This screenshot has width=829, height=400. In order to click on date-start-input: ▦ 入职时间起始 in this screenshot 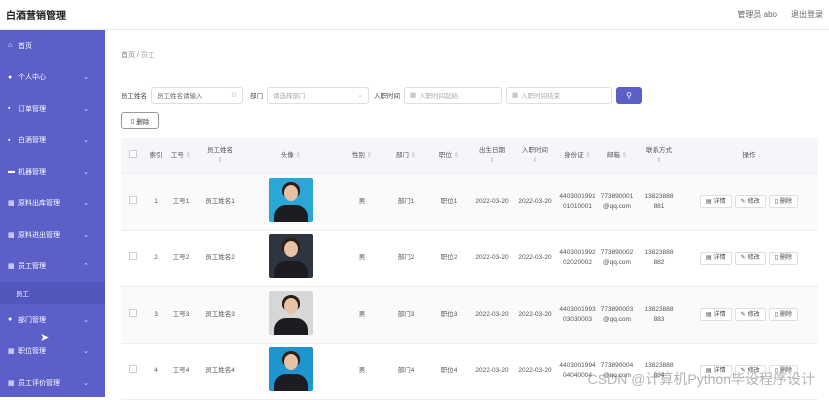, I will do `click(453, 95)`.